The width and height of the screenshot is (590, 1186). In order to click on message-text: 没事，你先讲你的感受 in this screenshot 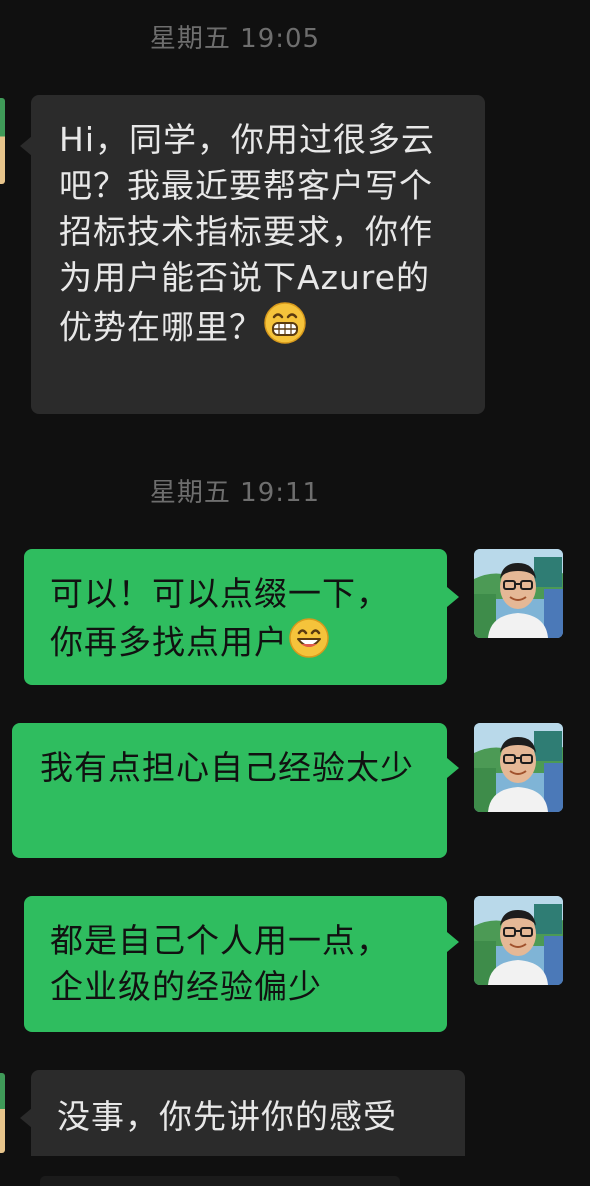, I will do `click(227, 1116)`.